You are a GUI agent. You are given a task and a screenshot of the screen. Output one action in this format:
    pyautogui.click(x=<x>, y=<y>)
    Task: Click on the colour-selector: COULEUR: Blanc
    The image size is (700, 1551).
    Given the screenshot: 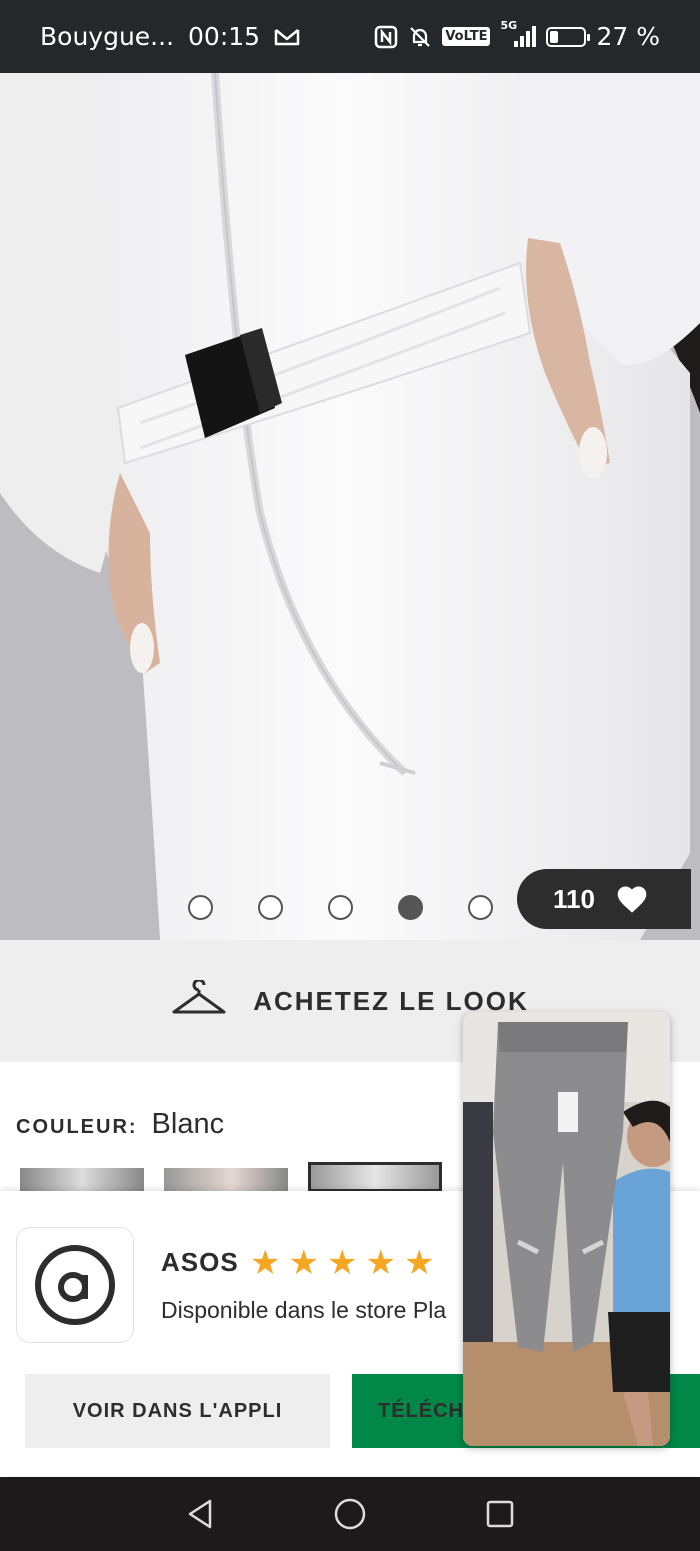 What is the action you would take?
    pyautogui.click(x=120, y=1124)
    